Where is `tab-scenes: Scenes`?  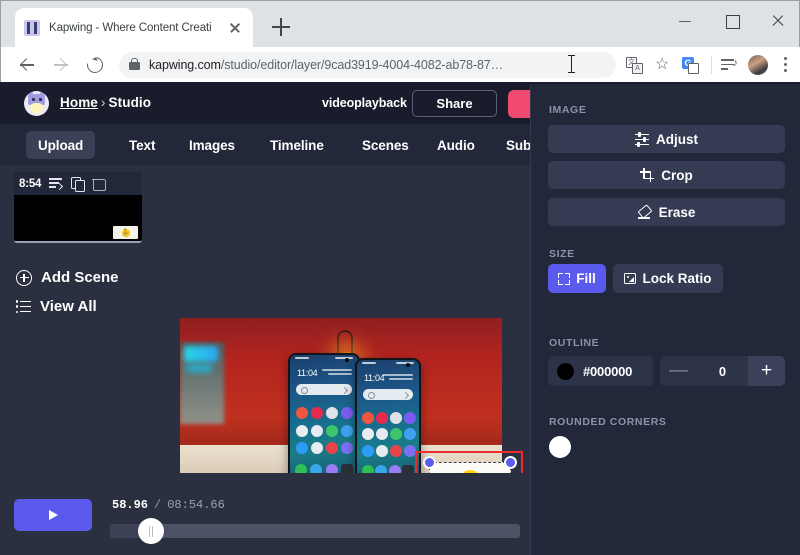 tab-scenes: Scenes is located at coordinates (385, 145).